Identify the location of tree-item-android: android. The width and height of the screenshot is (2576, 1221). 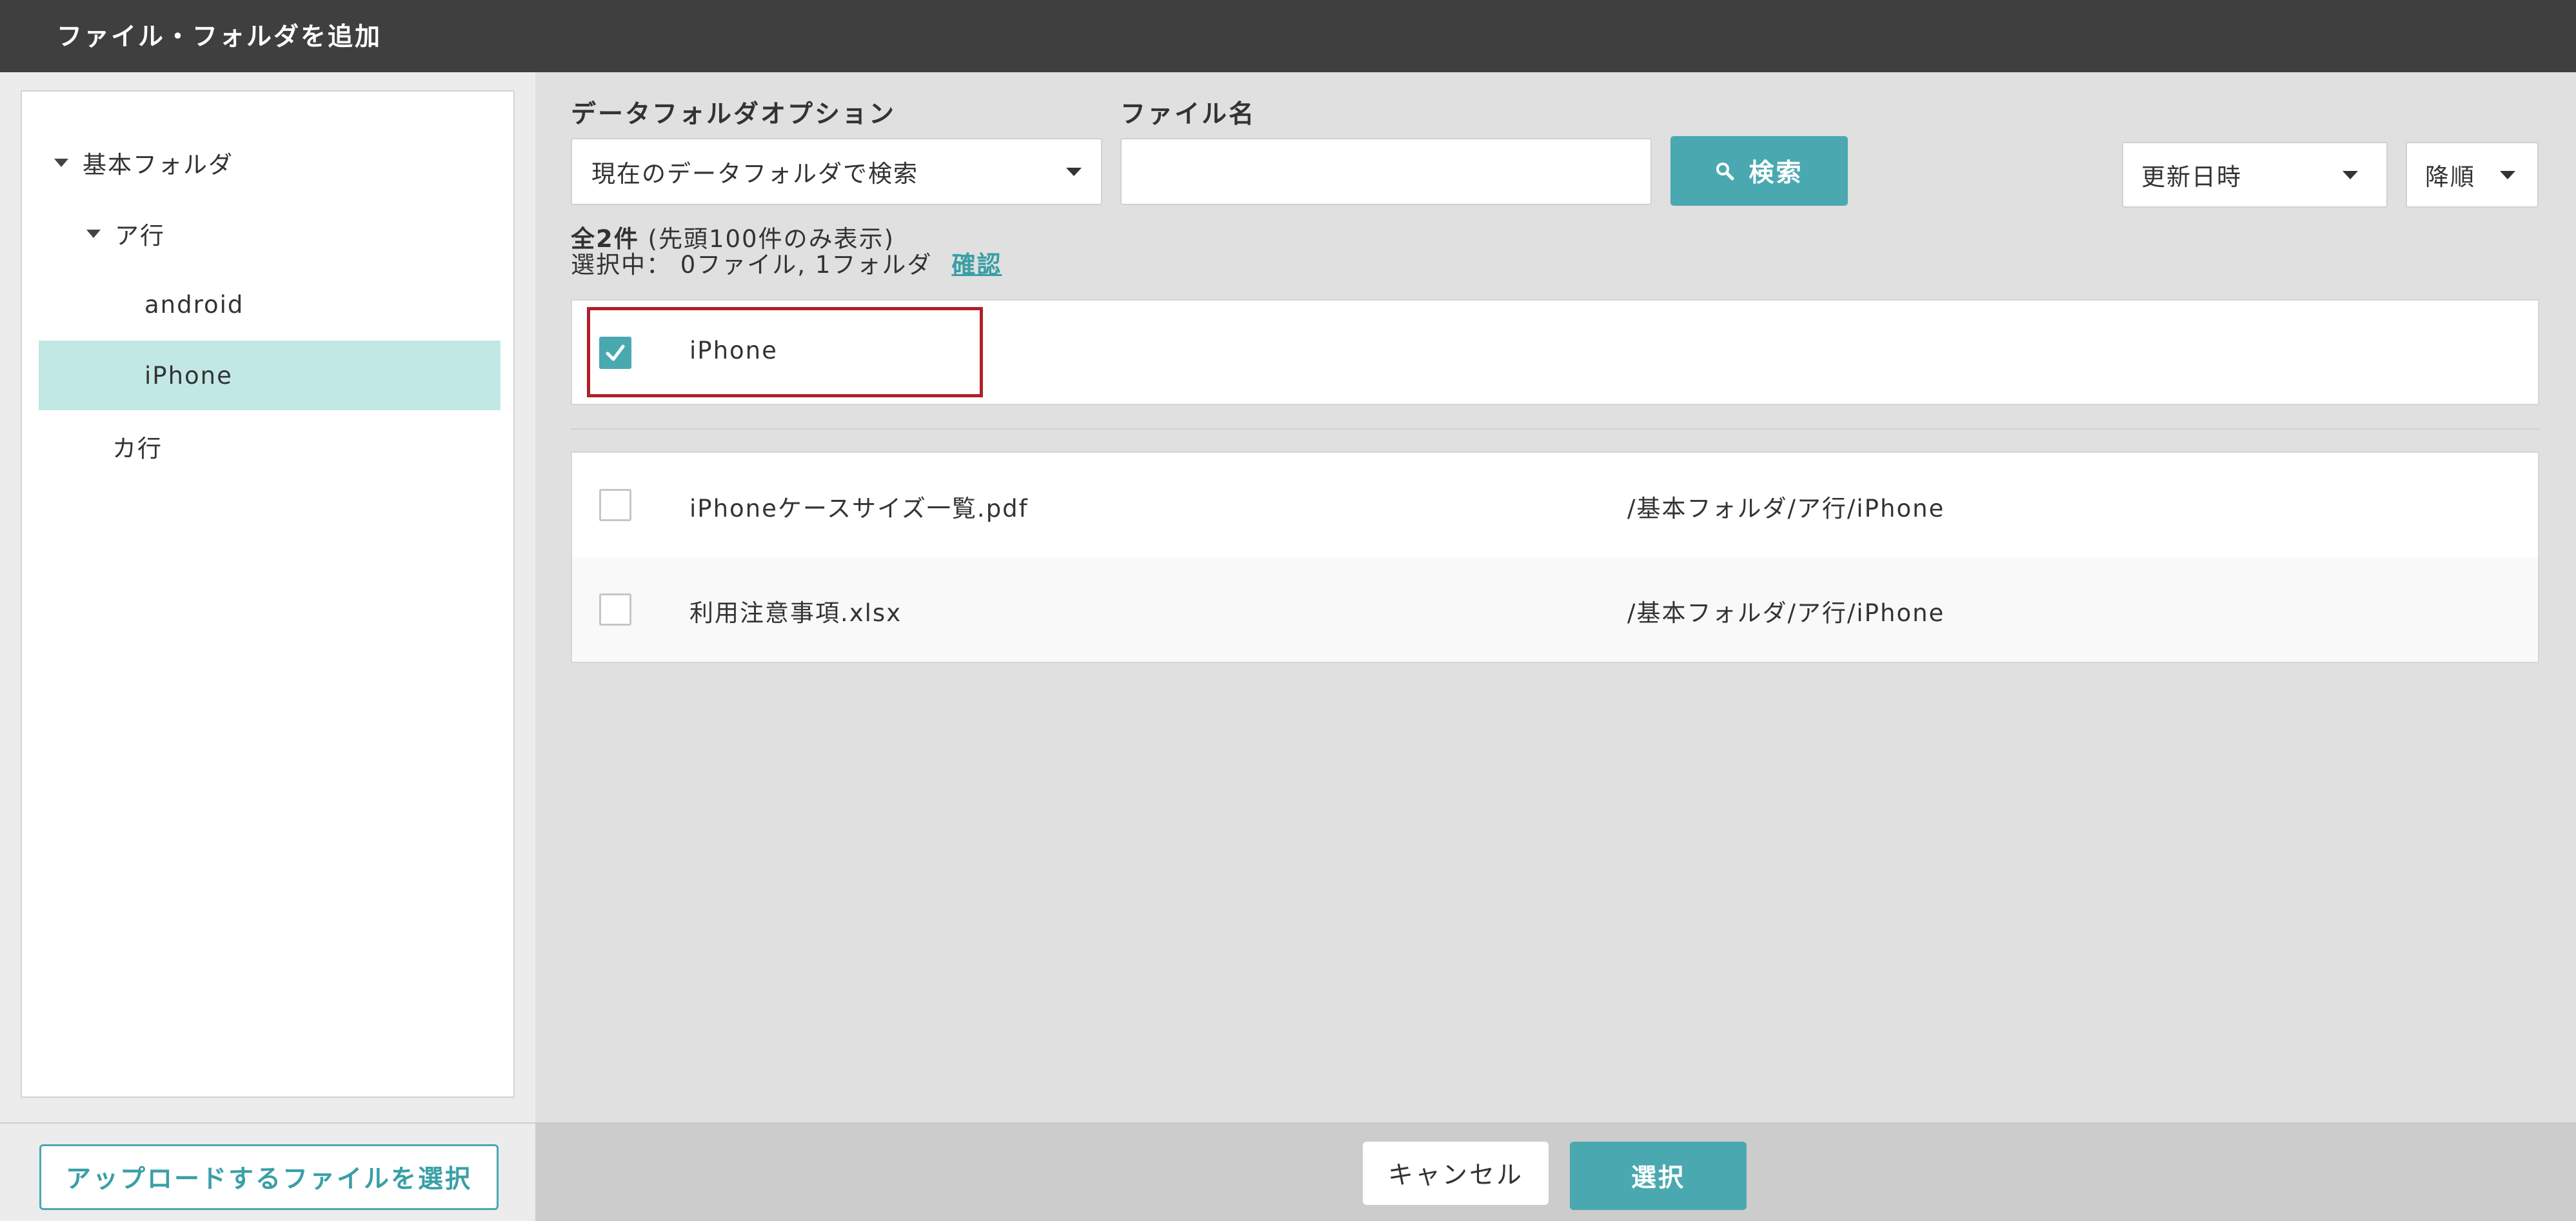
(269, 304).